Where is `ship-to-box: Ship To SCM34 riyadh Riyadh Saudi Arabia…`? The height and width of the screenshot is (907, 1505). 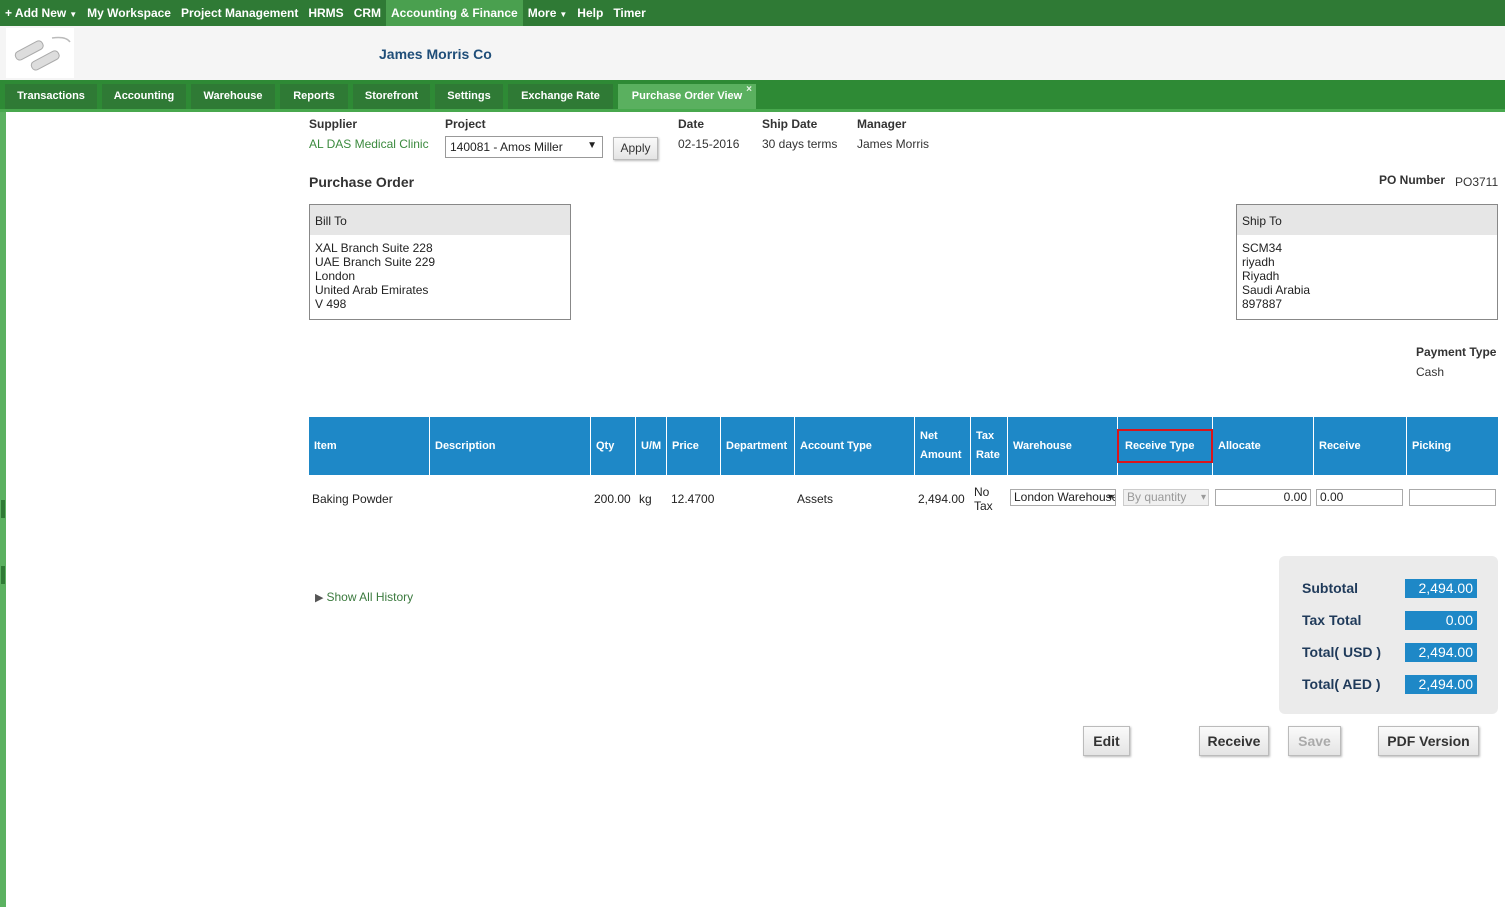
ship-to-box: Ship To SCM34 riyadh Riyadh Saudi Arabia… is located at coordinates (1367, 262).